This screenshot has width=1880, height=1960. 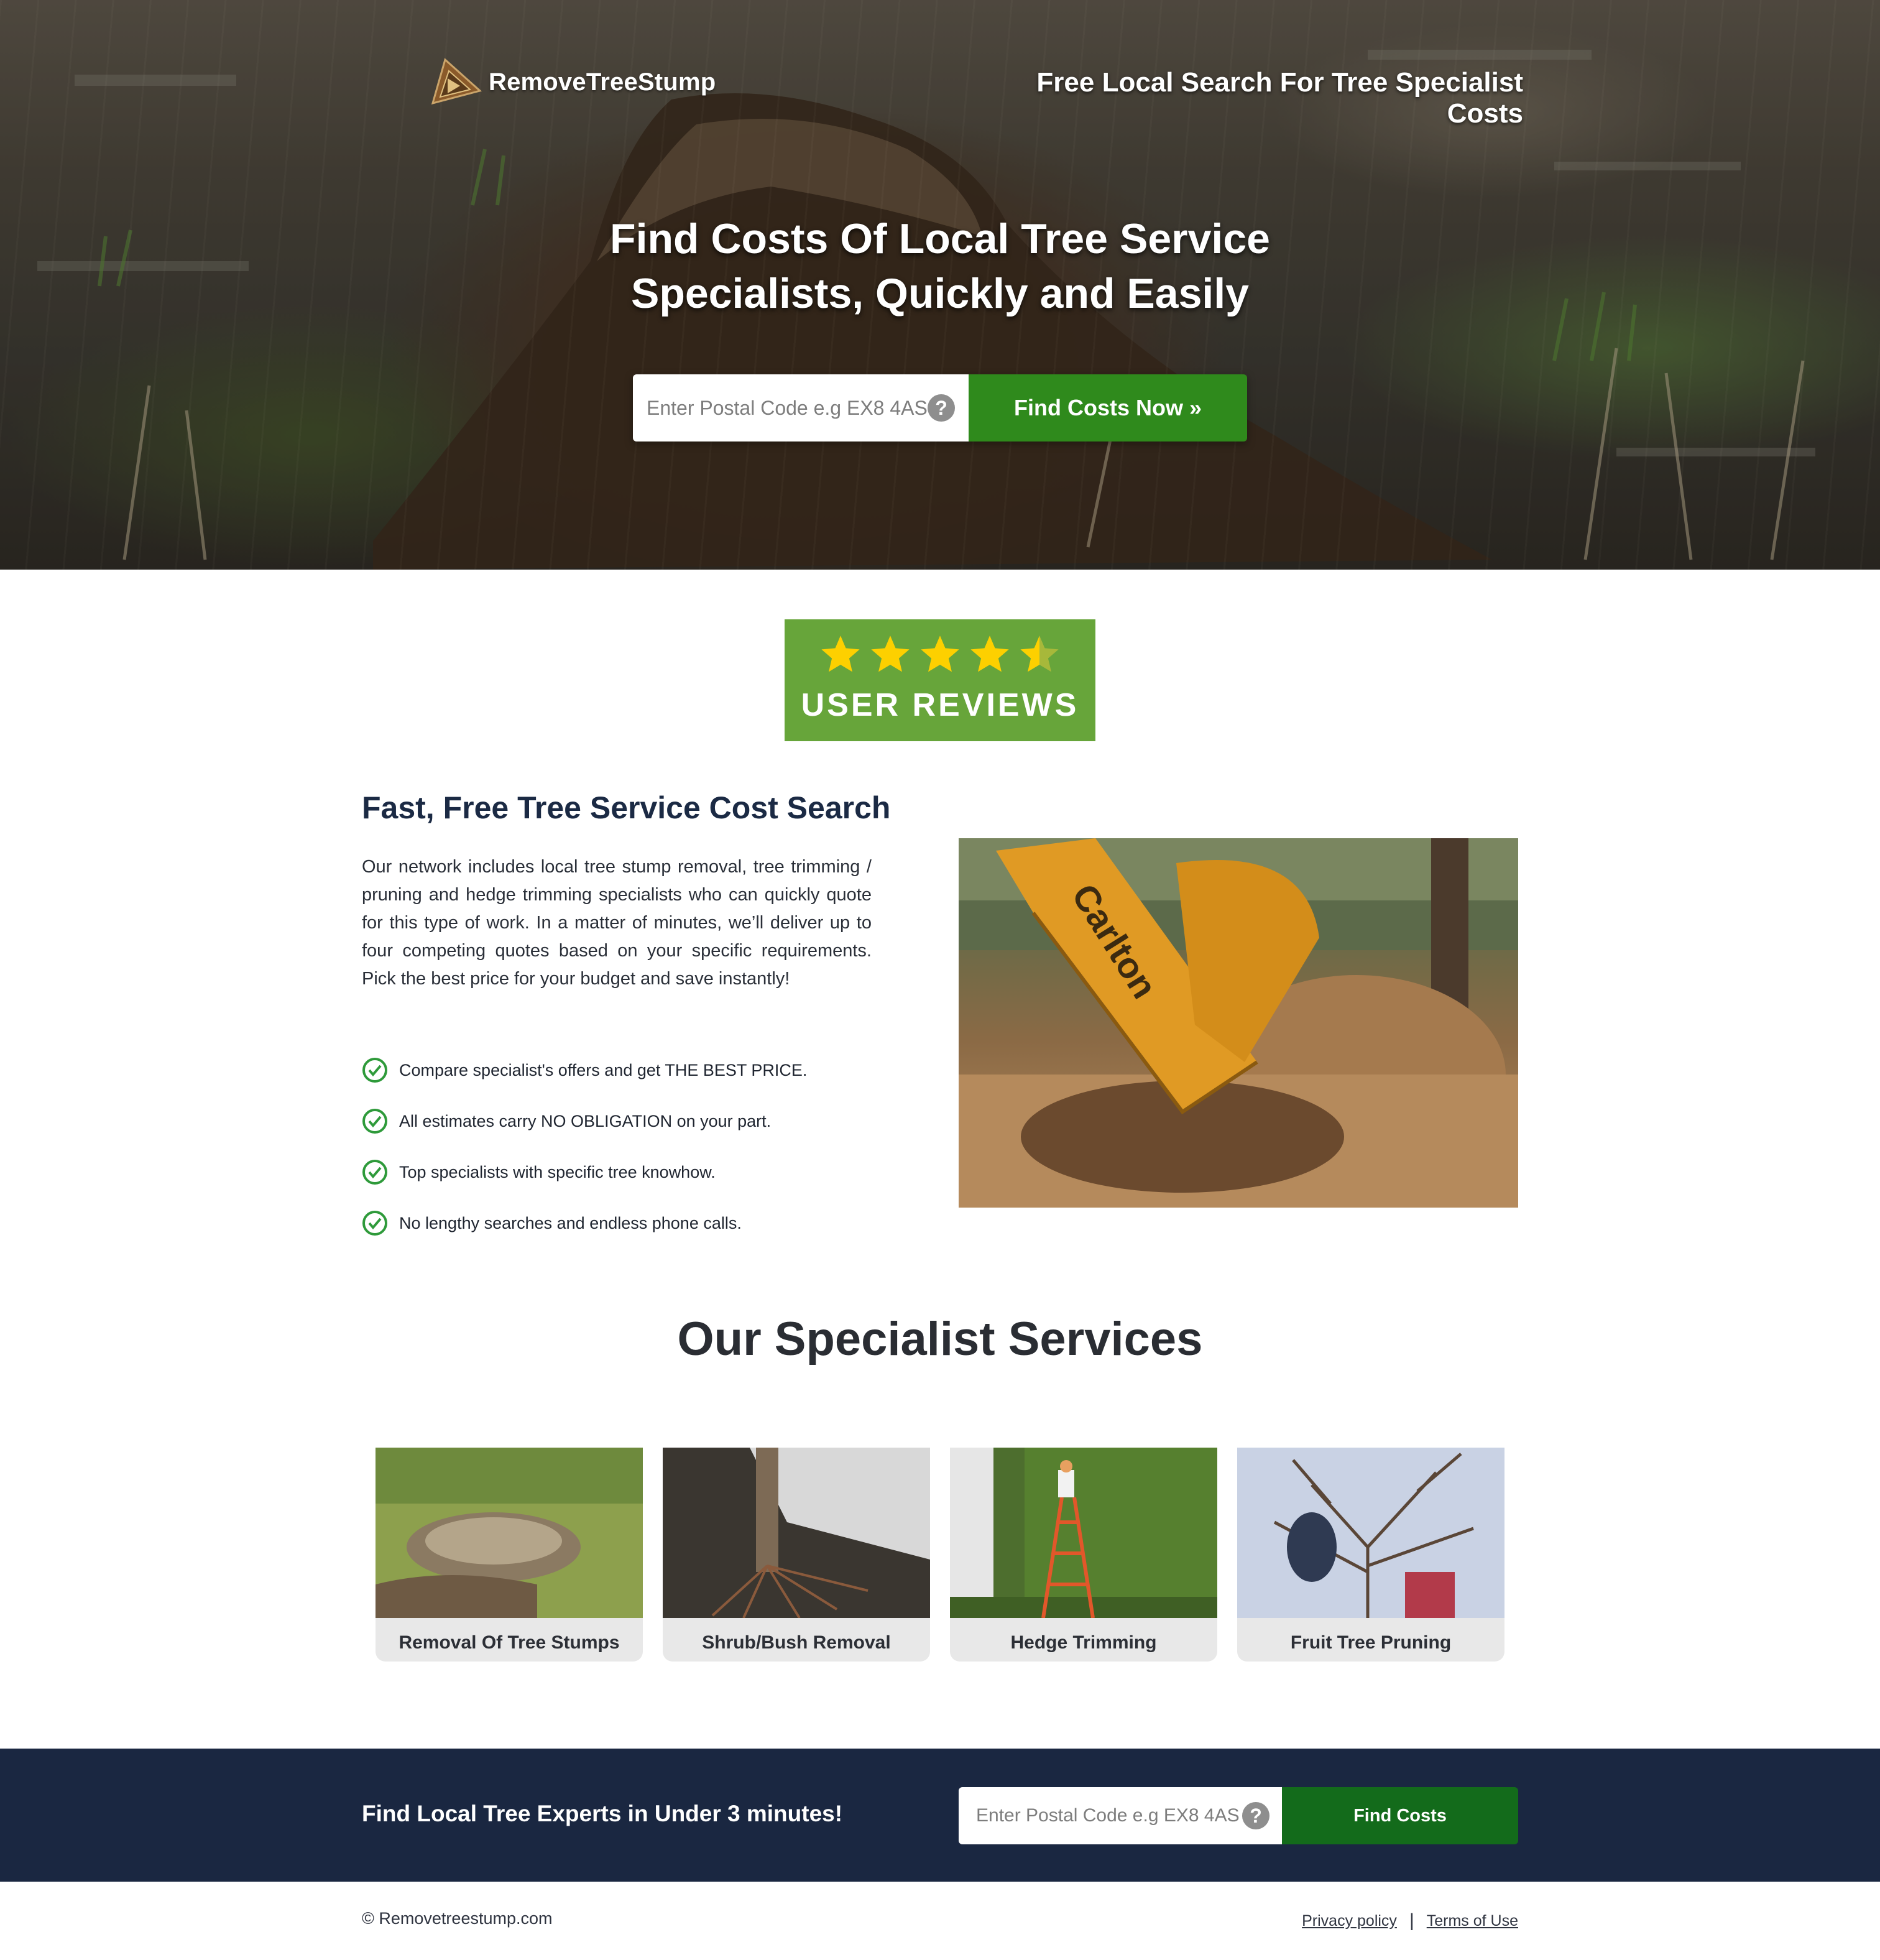 I want to click on footer-copyright: © Removetreestump.com, so click(x=458, y=1919).